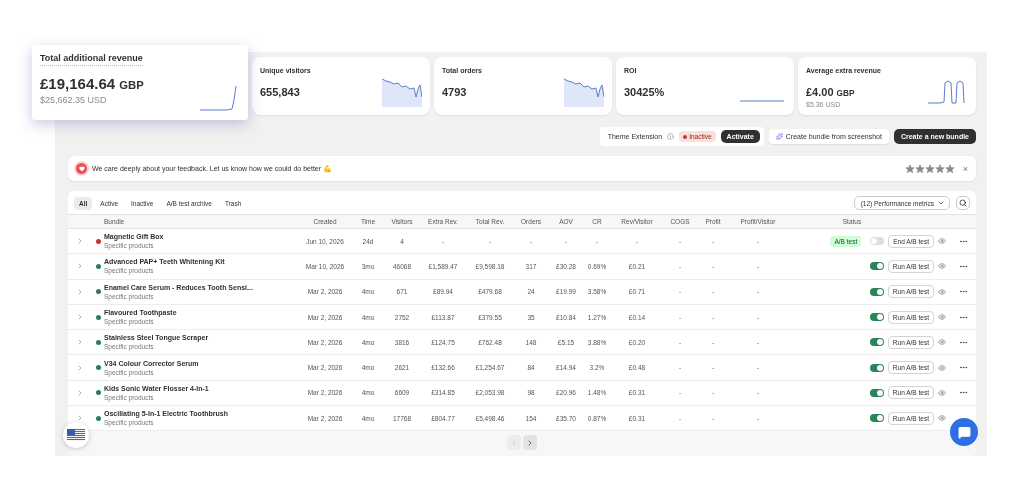  Describe the element at coordinates (455, 92) in the screenshot. I see `metric-value: 4793` at that location.